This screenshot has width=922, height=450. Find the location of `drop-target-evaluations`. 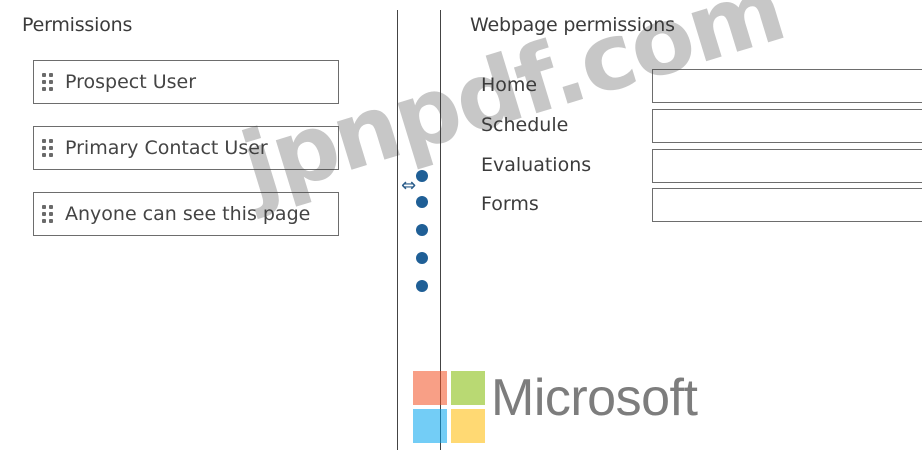

drop-target-evaluations is located at coordinates (787, 166).